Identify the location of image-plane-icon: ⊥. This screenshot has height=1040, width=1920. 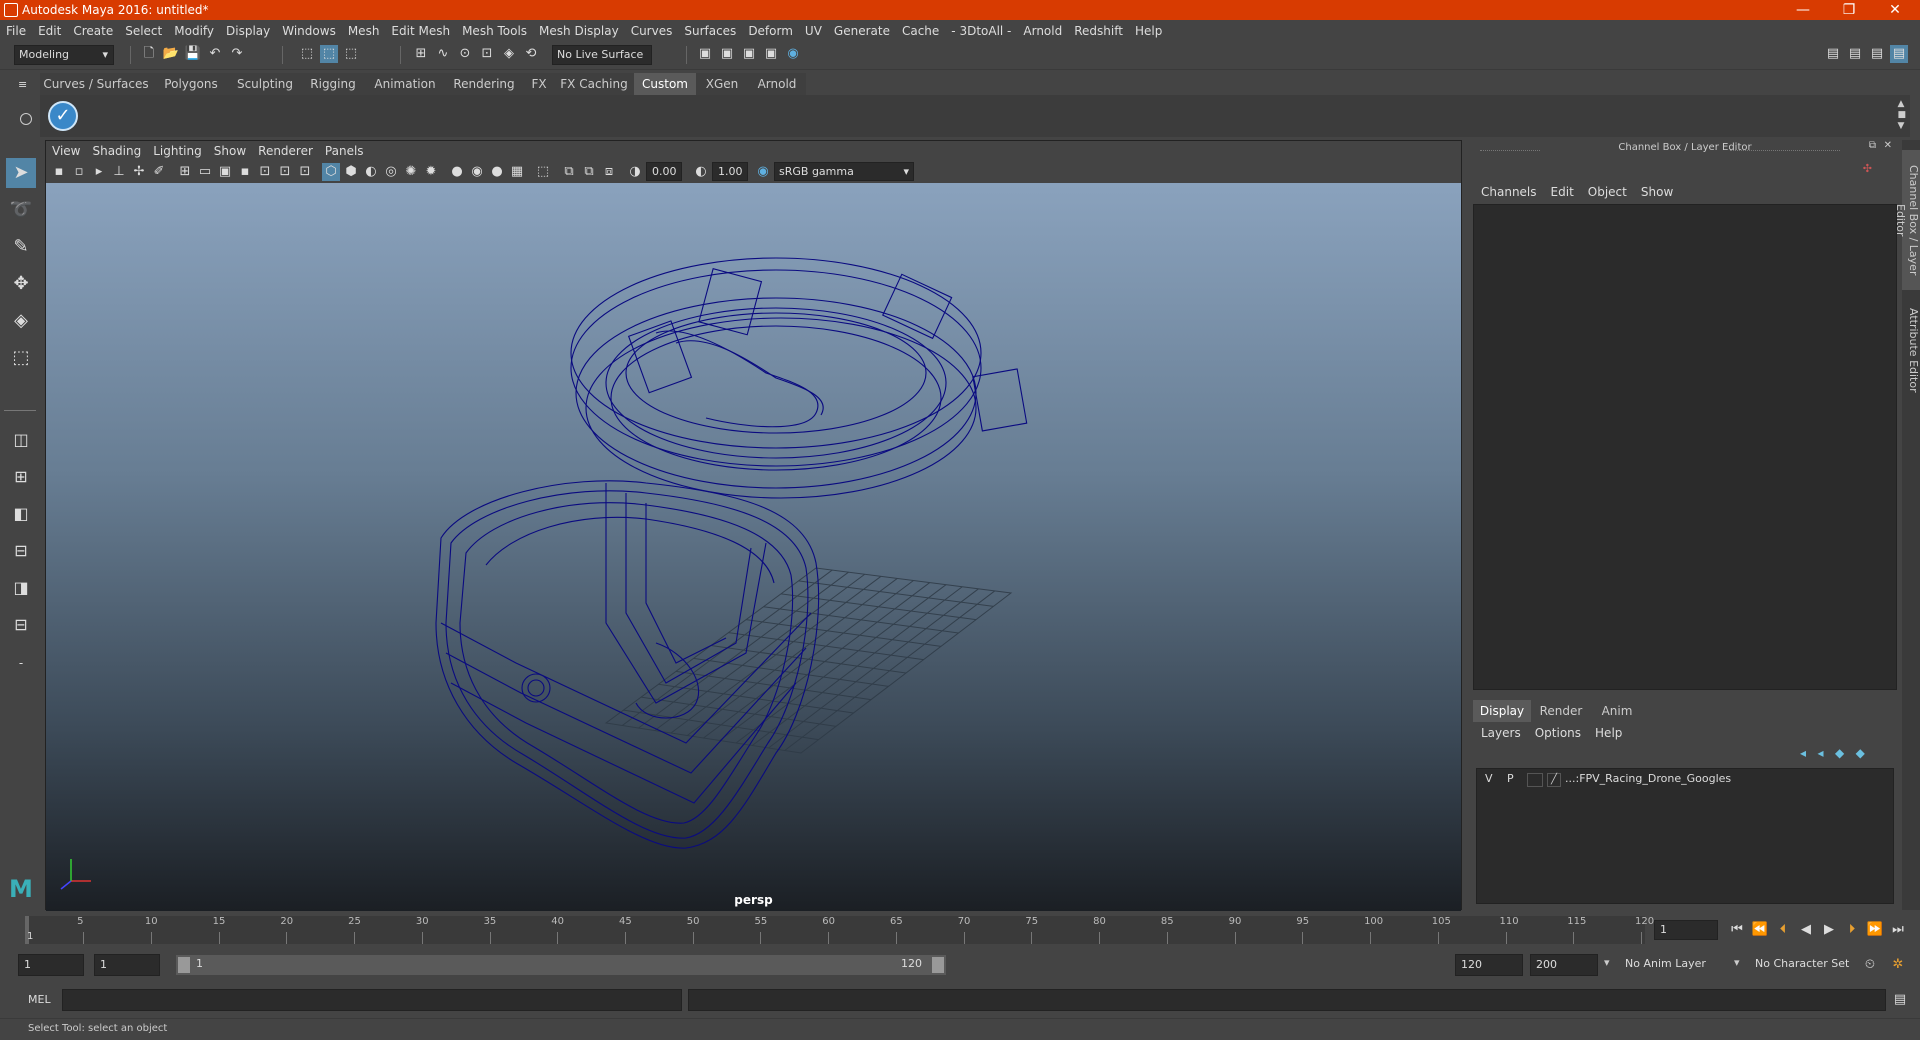
(119, 172).